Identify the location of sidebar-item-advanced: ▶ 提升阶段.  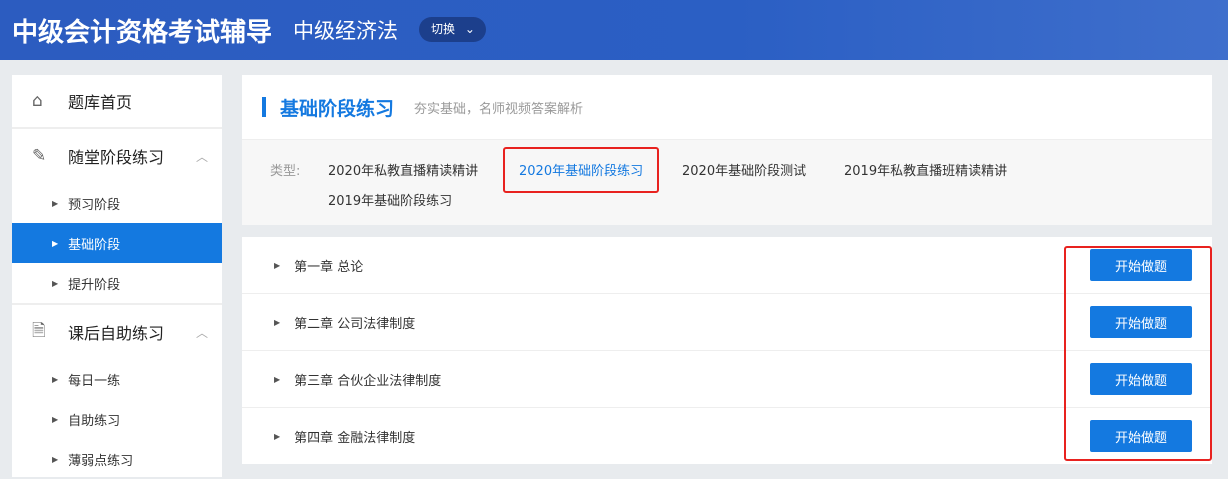
(117, 283).